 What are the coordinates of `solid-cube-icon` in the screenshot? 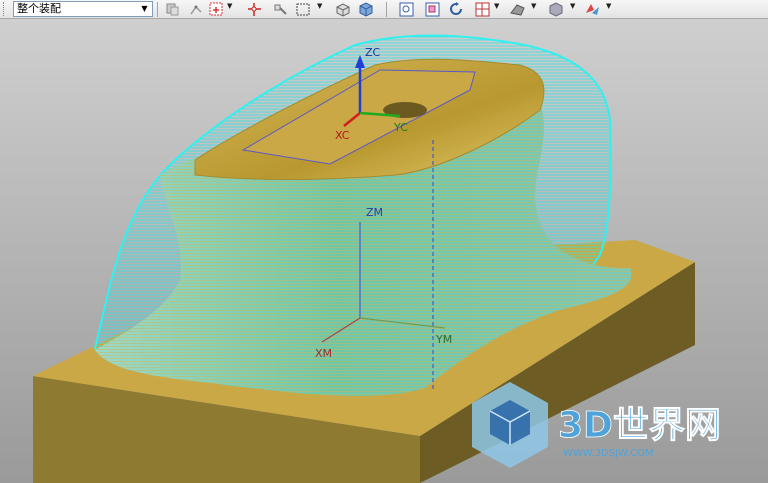 It's located at (365, 9).